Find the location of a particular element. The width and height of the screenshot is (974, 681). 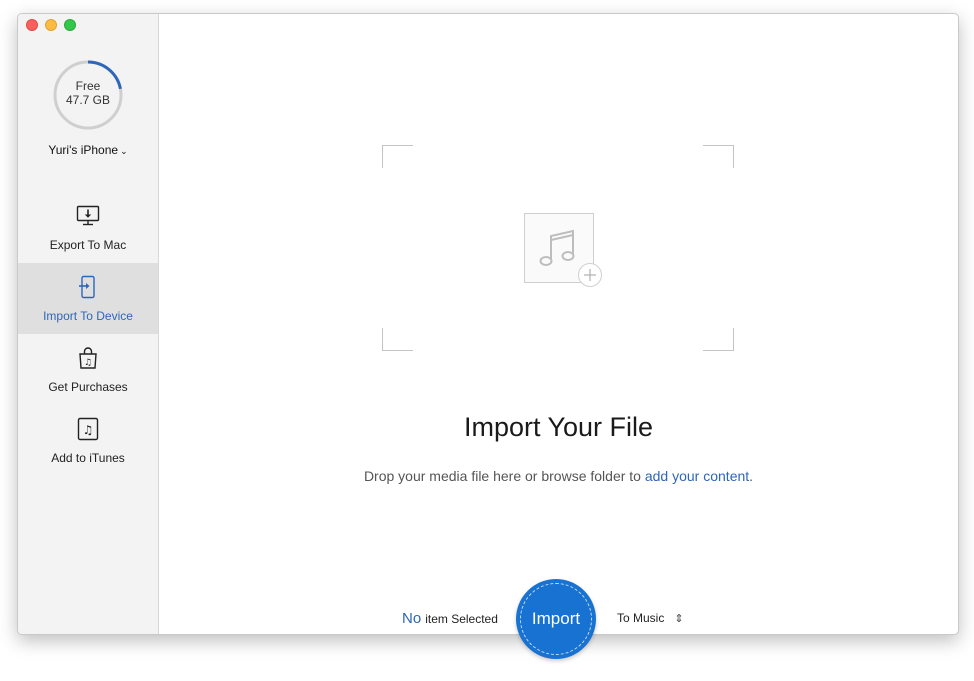

storage-value: 47.7 GB is located at coordinates (88, 100).